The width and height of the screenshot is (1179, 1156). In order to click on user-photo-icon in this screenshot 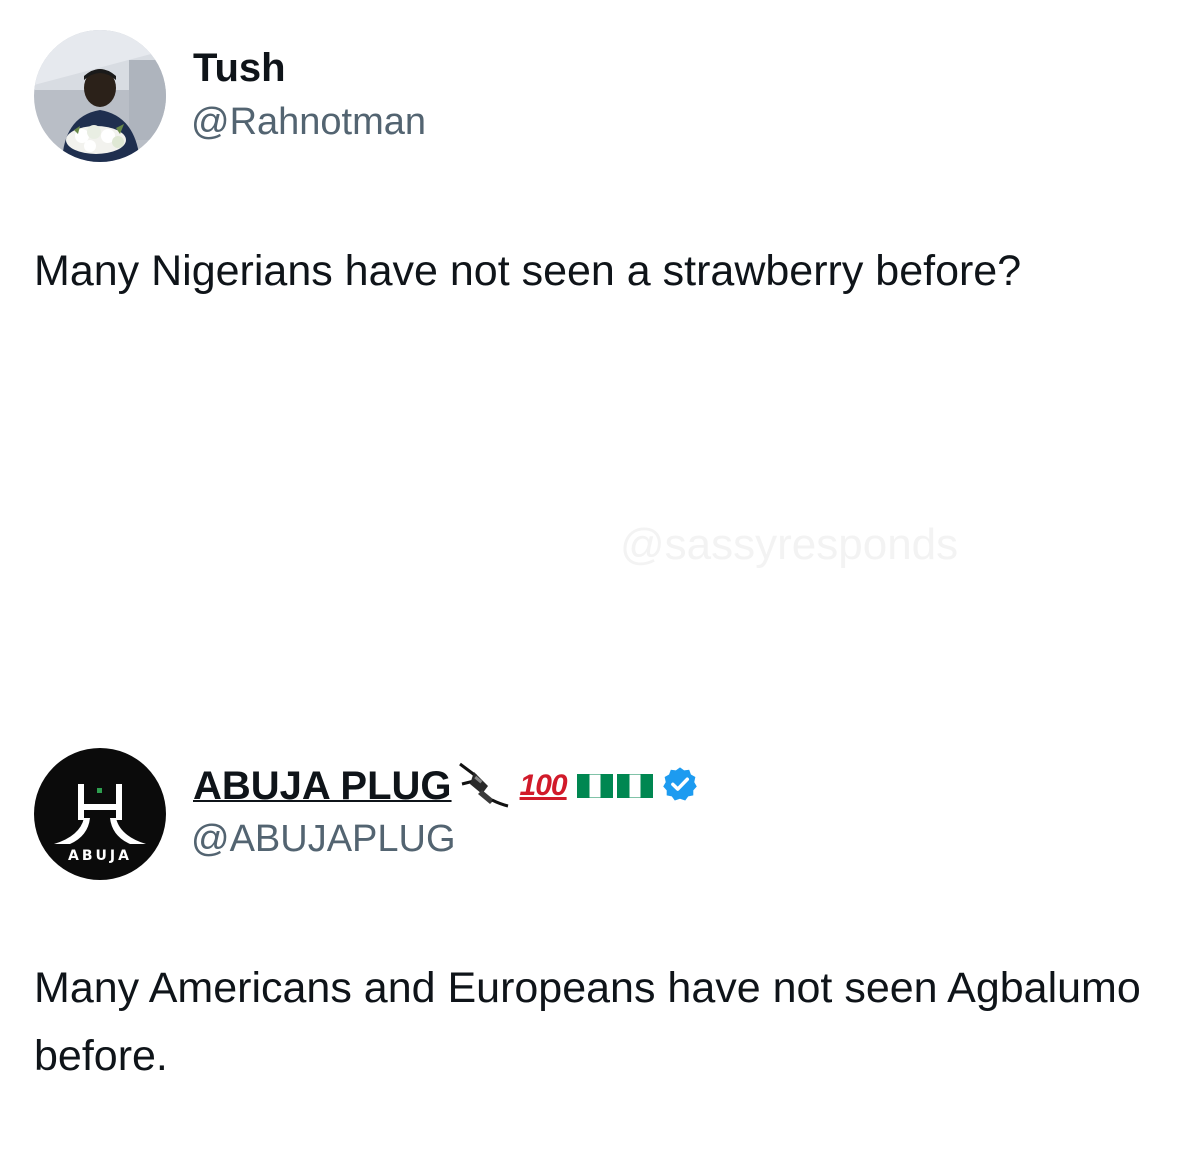, I will do `click(100, 96)`.